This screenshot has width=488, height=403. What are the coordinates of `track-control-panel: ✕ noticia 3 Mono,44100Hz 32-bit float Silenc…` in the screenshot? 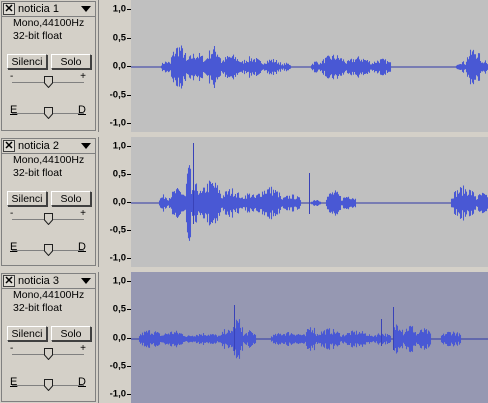 It's located at (48, 337).